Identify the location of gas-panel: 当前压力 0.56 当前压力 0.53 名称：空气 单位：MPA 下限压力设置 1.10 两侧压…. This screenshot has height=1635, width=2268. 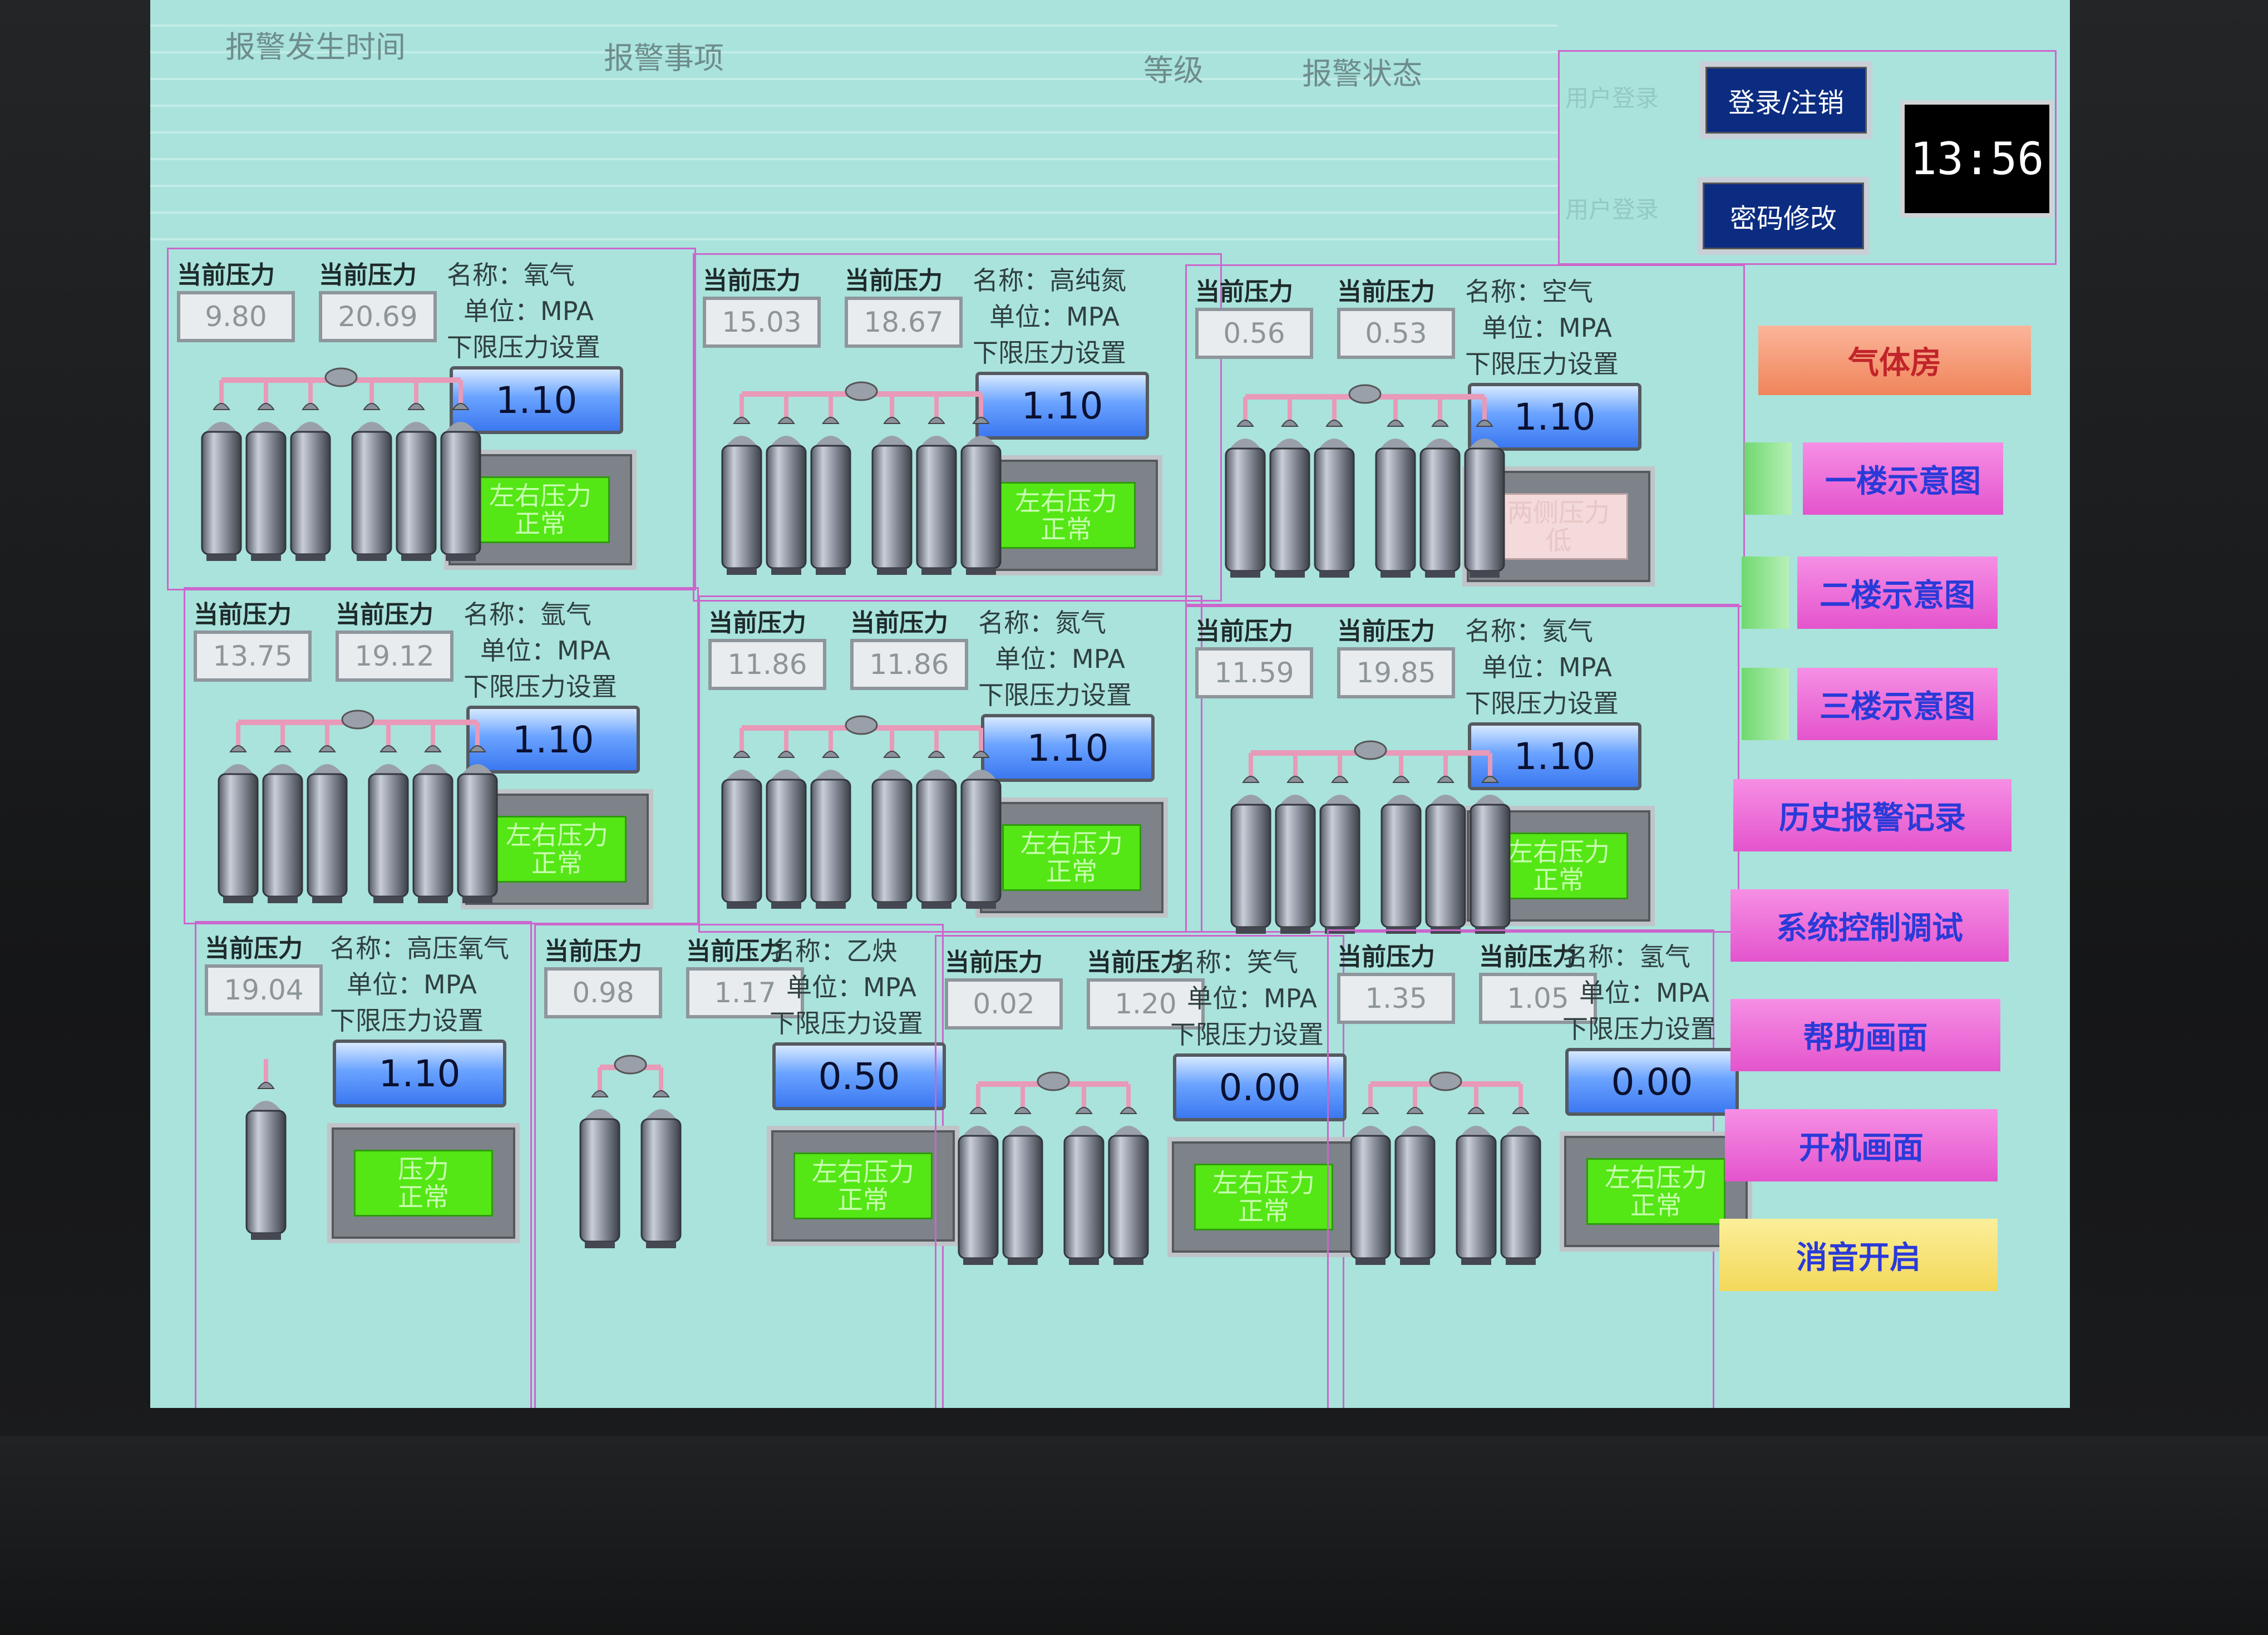
(1465, 435).